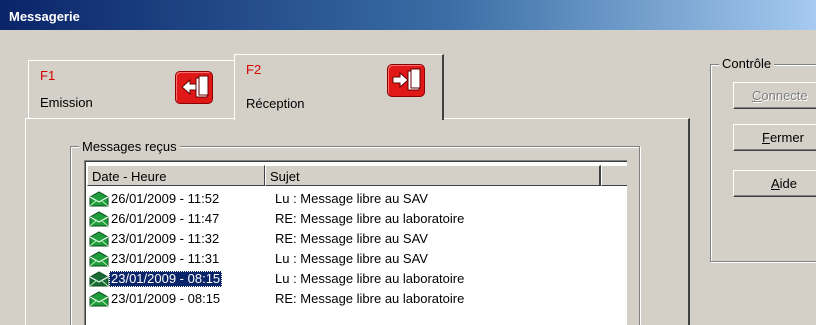 This screenshot has width=816, height=325. Describe the element at coordinates (780, 95) in the screenshot. I see `connect-button-label: Connecte` at that location.